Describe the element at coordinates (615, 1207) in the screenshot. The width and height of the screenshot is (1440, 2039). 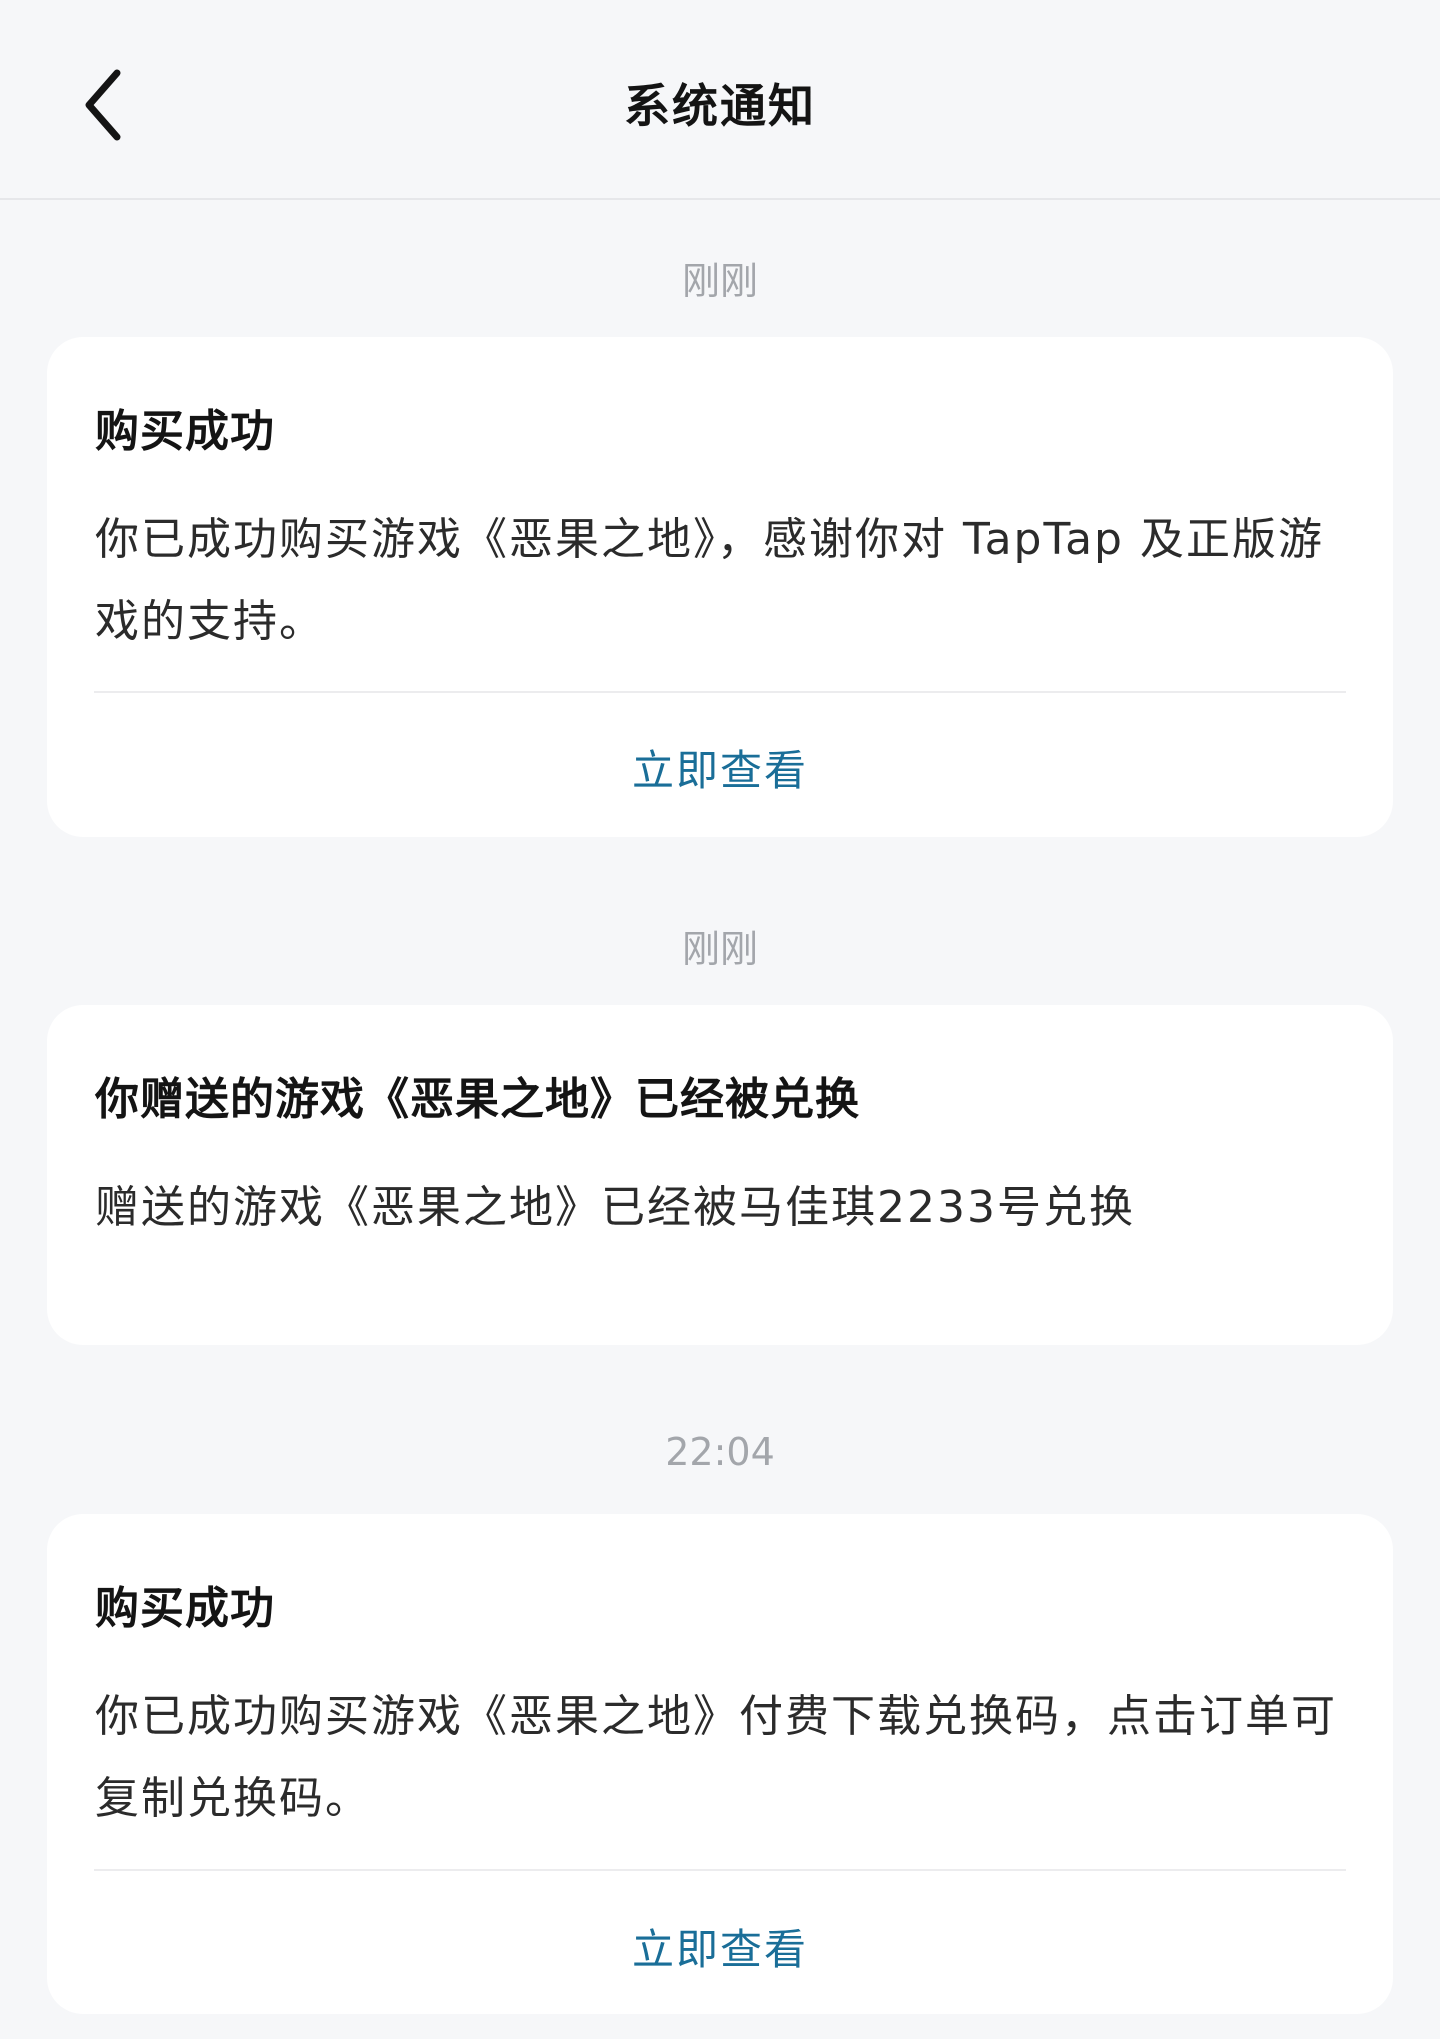
I see `notification-body: 赠送的游戏《恶果之地》已经被马佳琪2233号兑换` at that location.